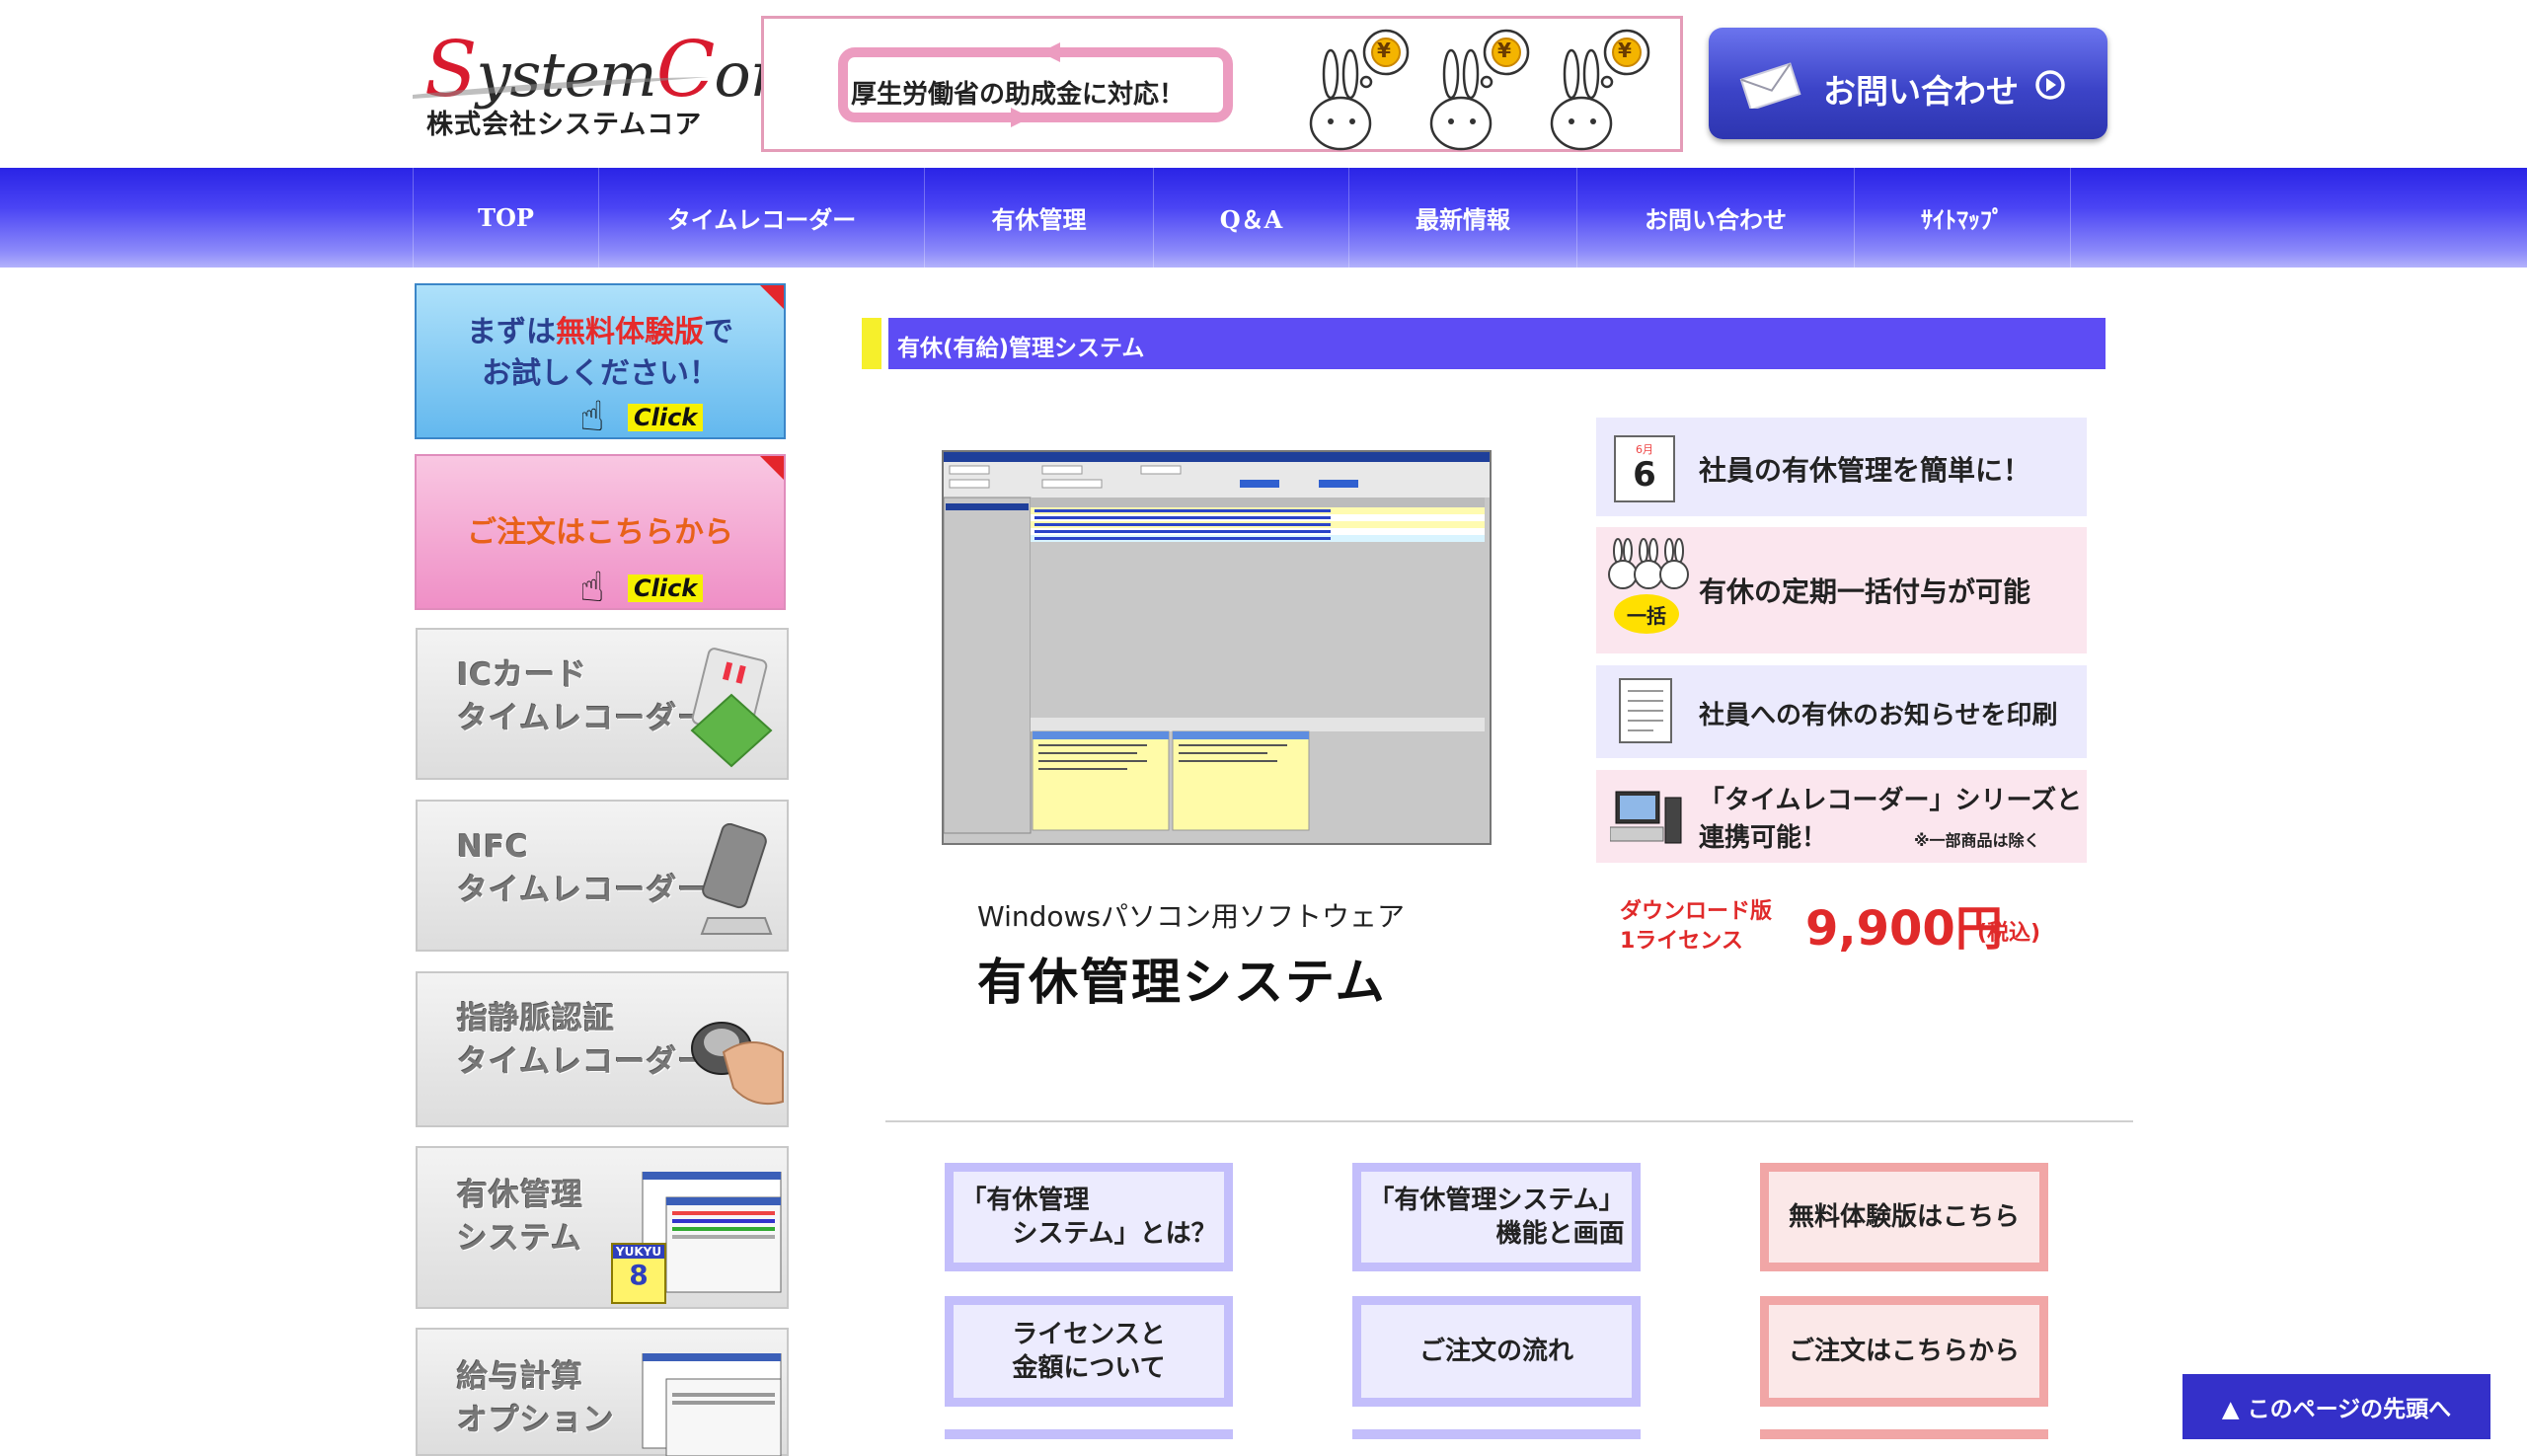 This screenshot has height=1456, width=2527. What do you see at coordinates (737, 1064) in the screenshot?
I see `finger-vein-scanner-icon` at bounding box center [737, 1064].